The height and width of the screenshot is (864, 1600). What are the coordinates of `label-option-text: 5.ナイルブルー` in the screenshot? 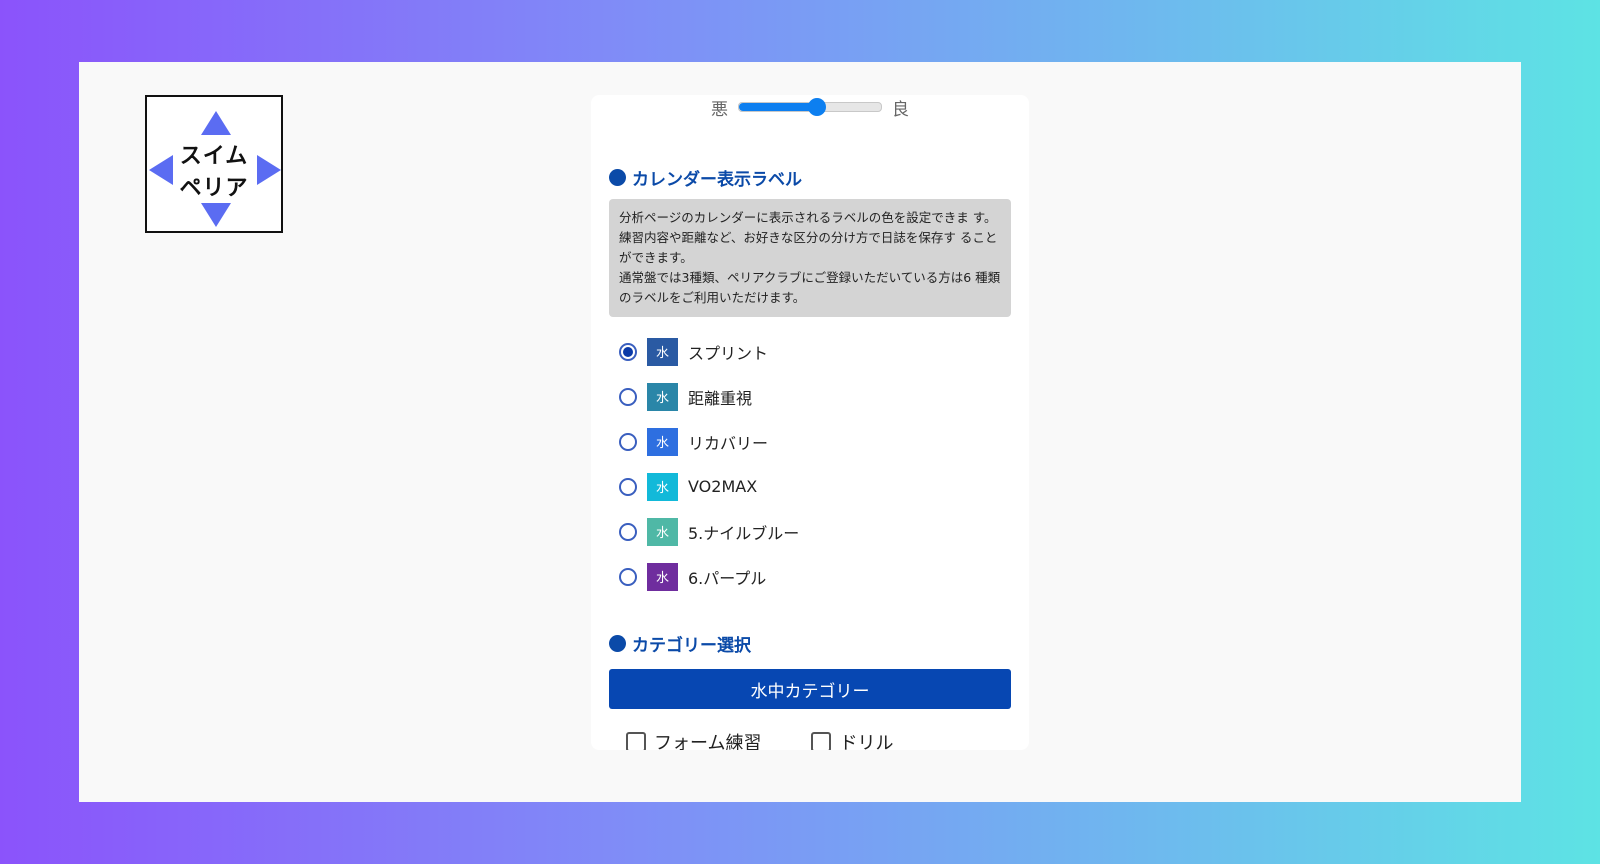 It's located at (744, 533).